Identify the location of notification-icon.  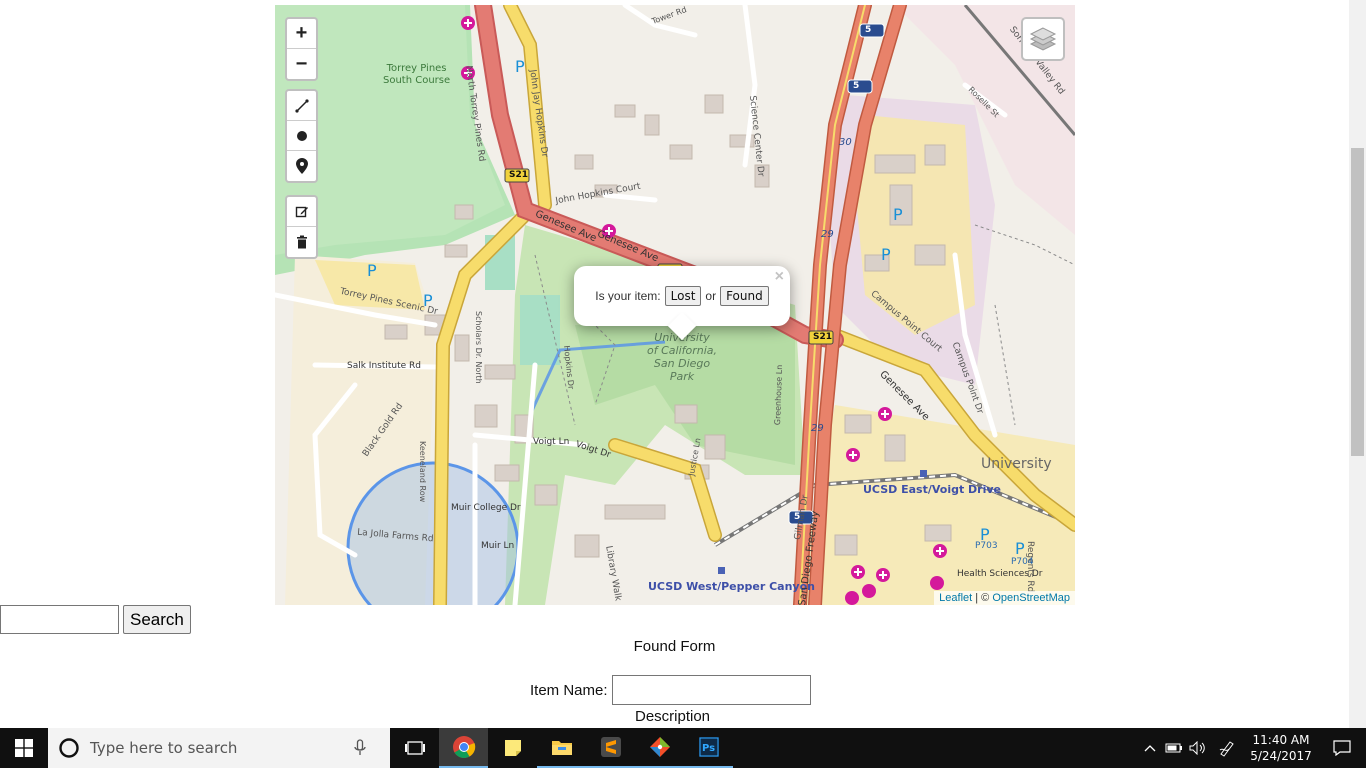
(1342, 748).